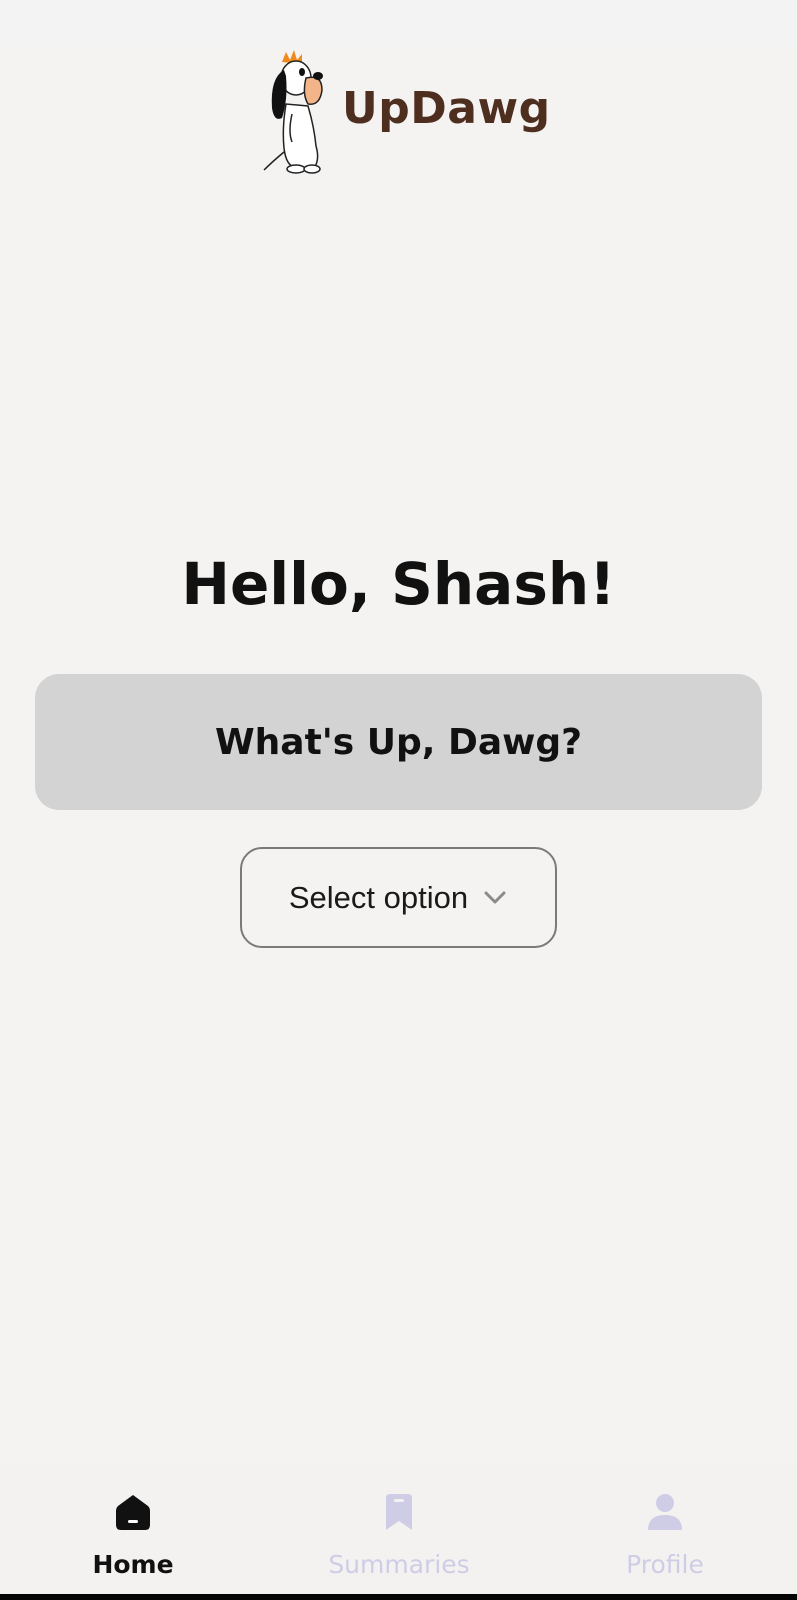 Image resolution: width=797 pixels, height=1600 pixels. I want to click on nav-label-profile: Profile, so click(665, 1564).